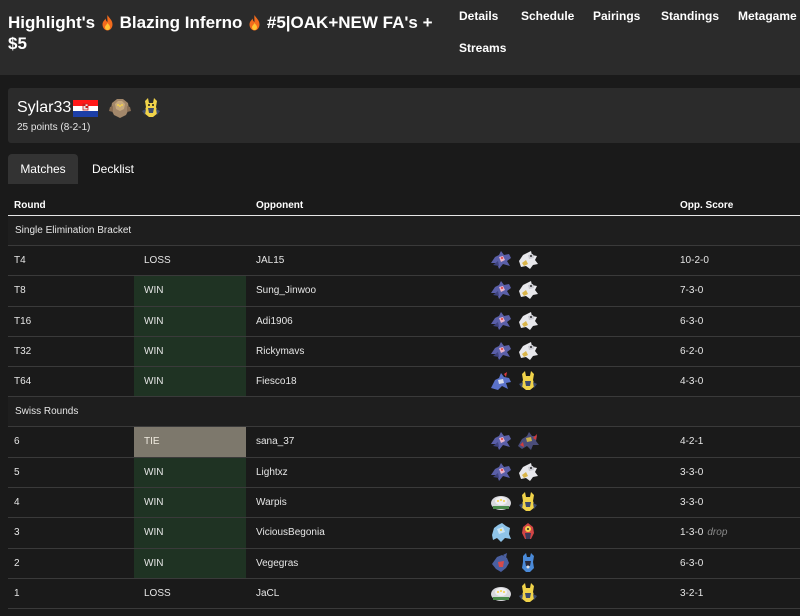 This screenshot has width=800, height=616. Describe the element at coordinates (616, 16) in the screenshot. I see `nav-pairings: Pairings` at that location.